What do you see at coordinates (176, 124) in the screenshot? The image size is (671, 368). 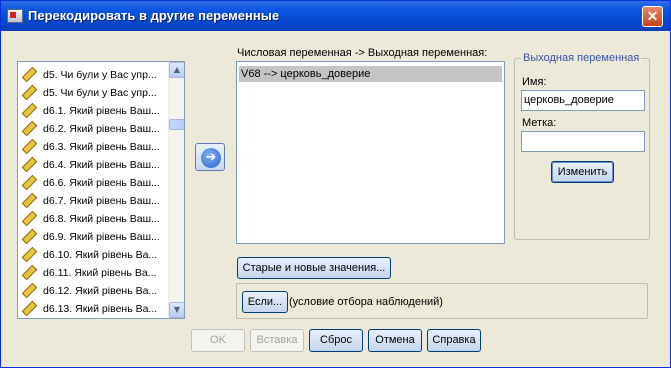 I see `scroll-thumb` at bounding box center [176, 124].